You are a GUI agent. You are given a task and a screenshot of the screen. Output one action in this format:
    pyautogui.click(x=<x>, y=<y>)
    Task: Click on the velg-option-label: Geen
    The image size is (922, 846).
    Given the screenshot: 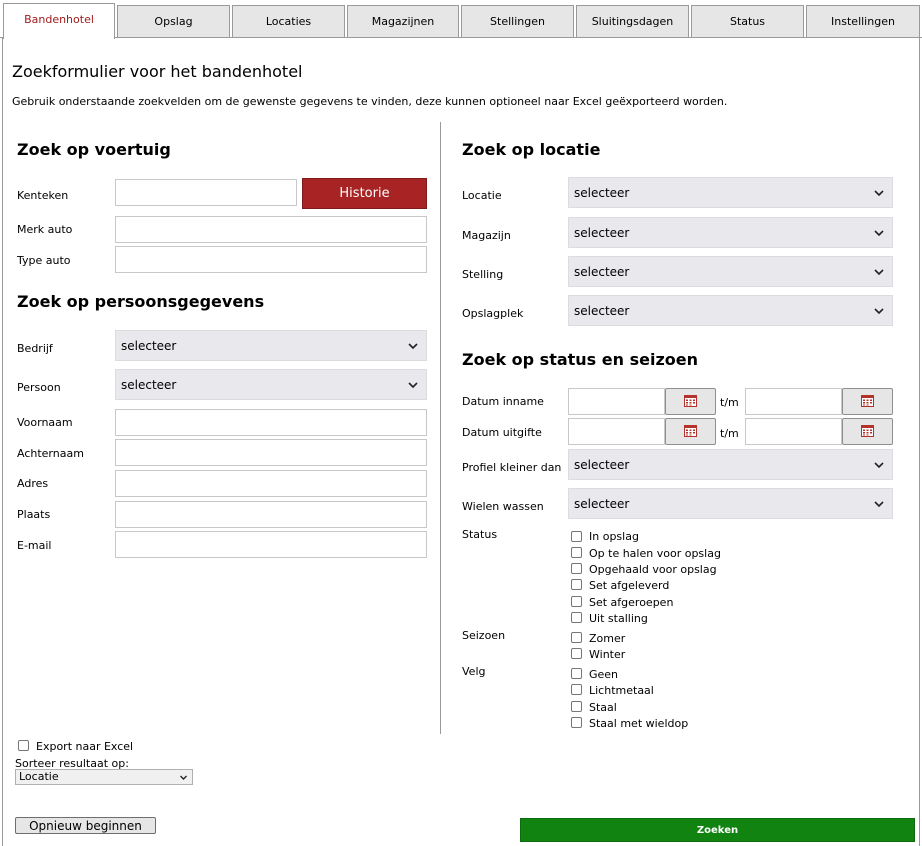 What is the action you would take?
    pyautogui.click(x=604, y=674)
    